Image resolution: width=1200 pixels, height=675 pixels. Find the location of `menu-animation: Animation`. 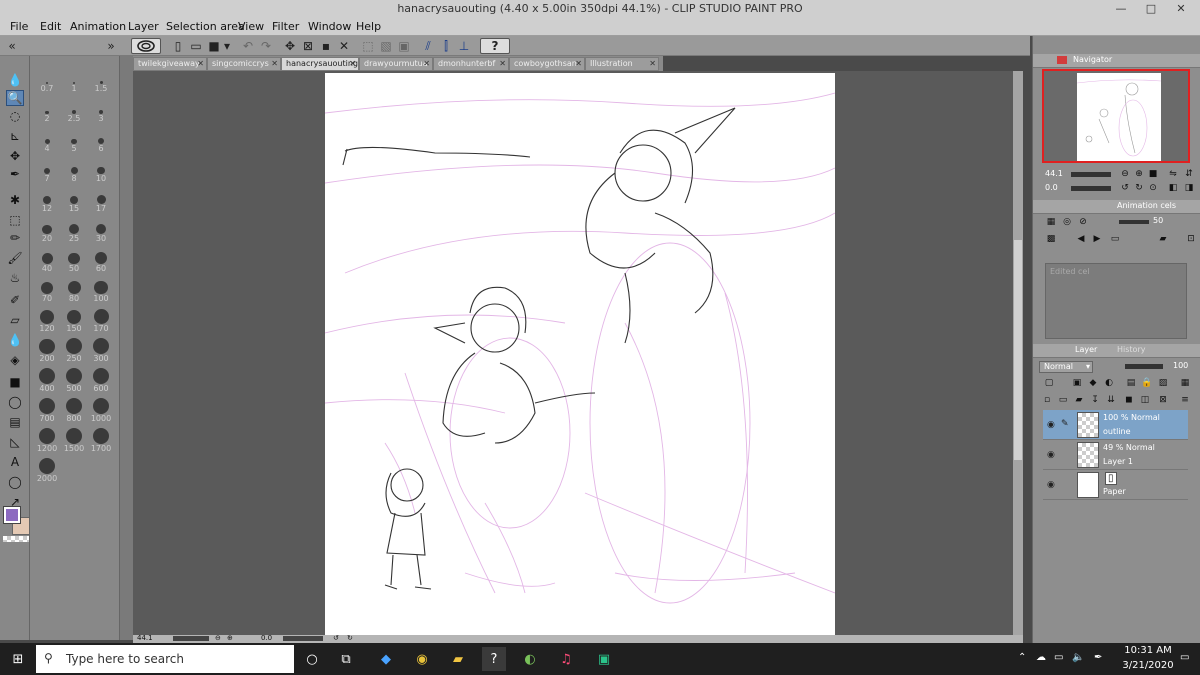

menu-animation: Animation is located at coordinates (98, 26).